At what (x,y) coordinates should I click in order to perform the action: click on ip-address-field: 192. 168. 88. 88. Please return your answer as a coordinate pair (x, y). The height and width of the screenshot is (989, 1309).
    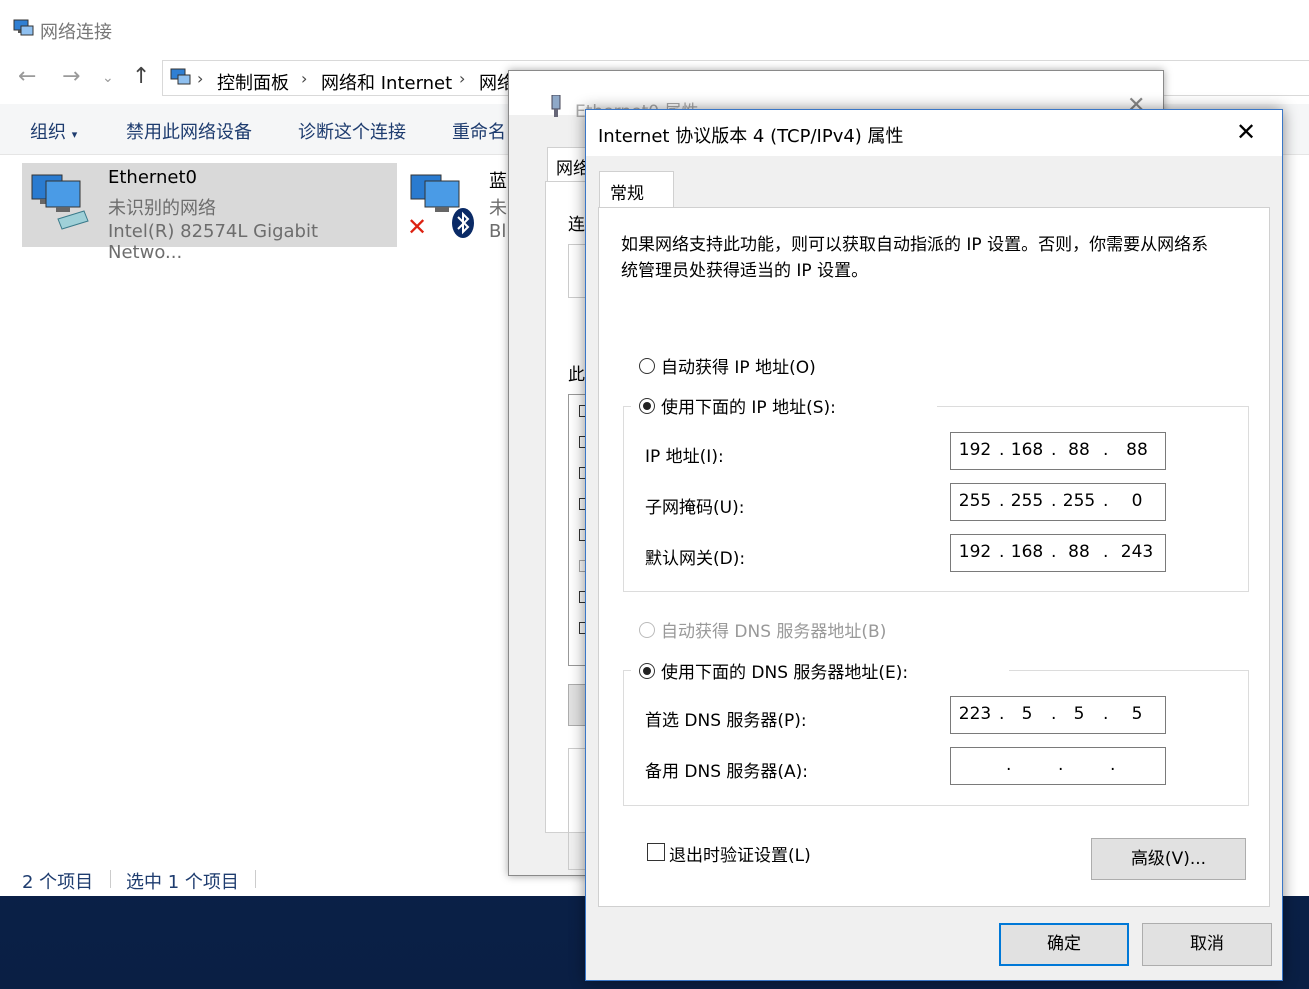
    Looking at the image, I should click on (1058, 451).